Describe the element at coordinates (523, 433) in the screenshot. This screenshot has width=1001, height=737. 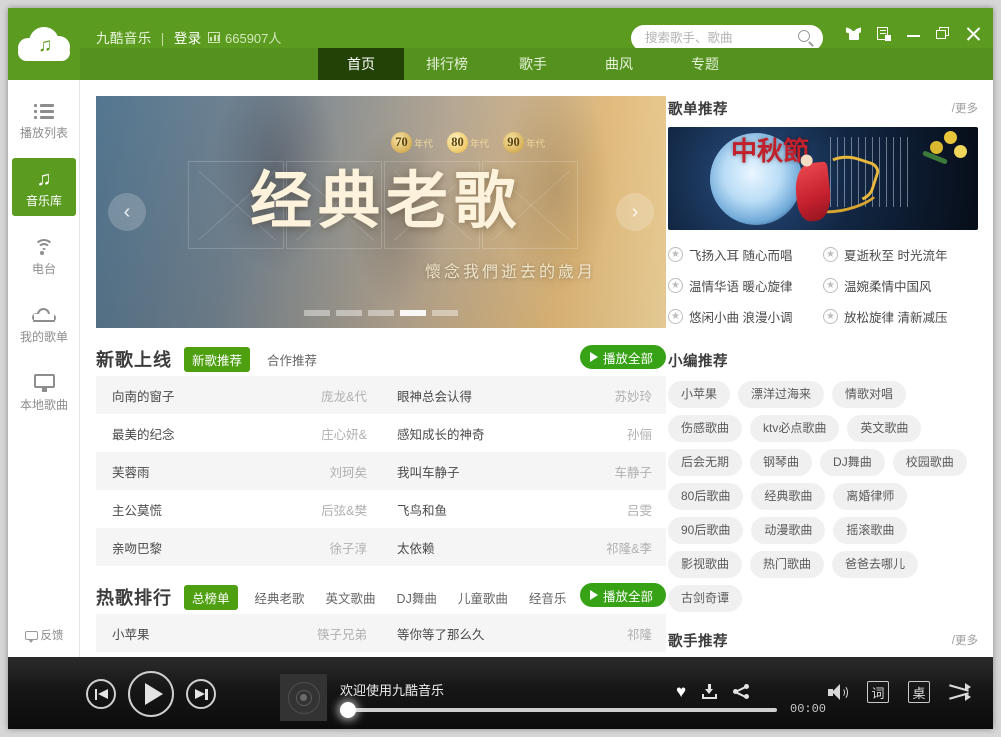
I see `table-row: 感知成长的神奇 孙俪` at that location.